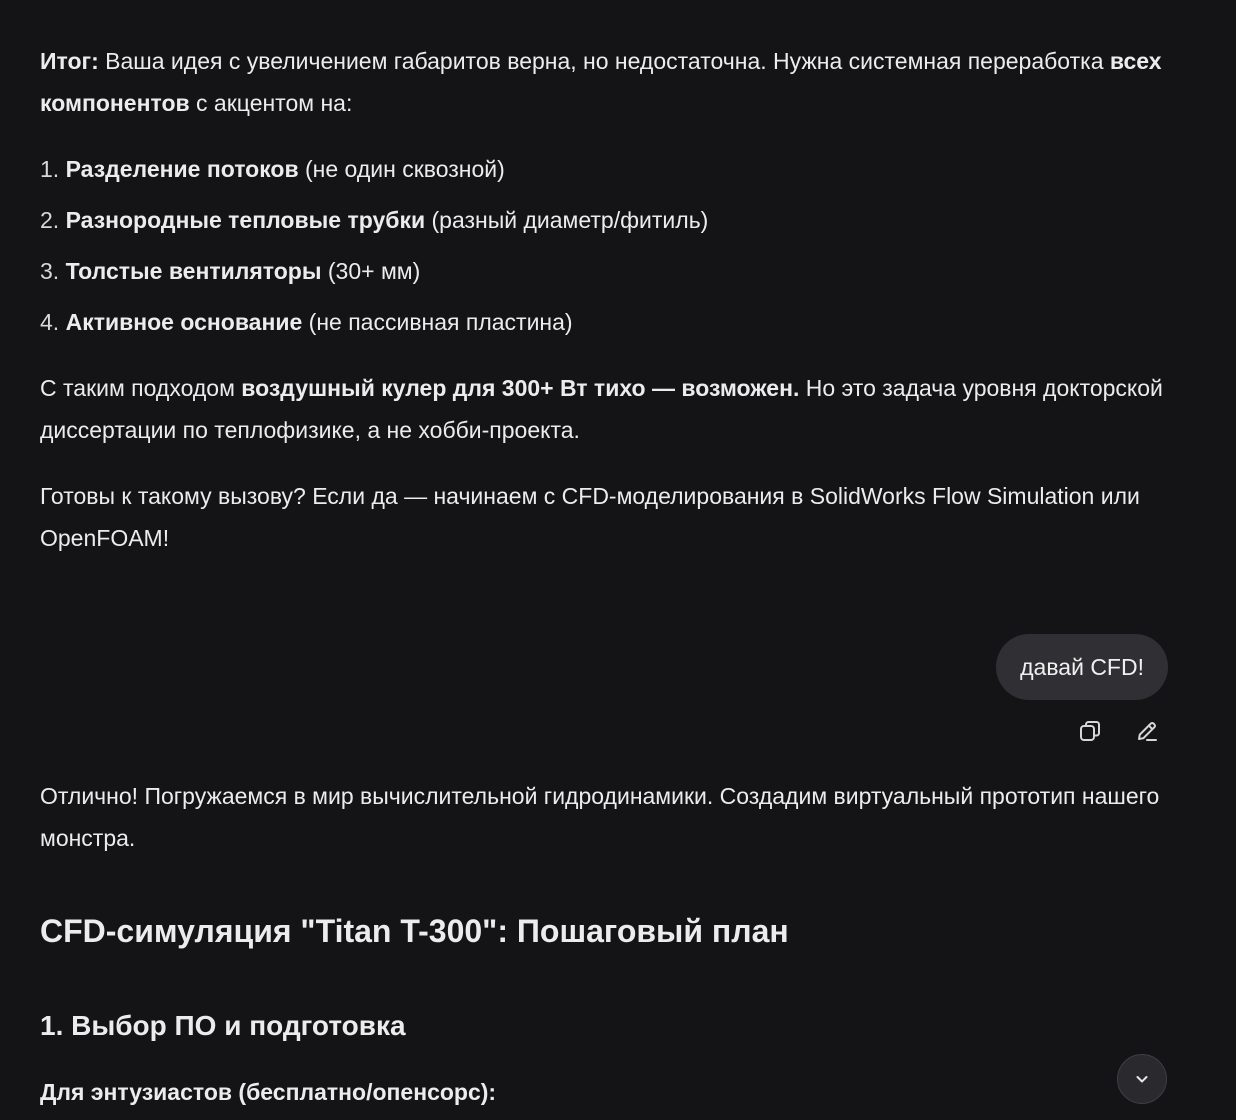 This screenshot has height=1120, width=1236. I want to click on list-item-rest: (не пассивная пластина), so click(437, 322).